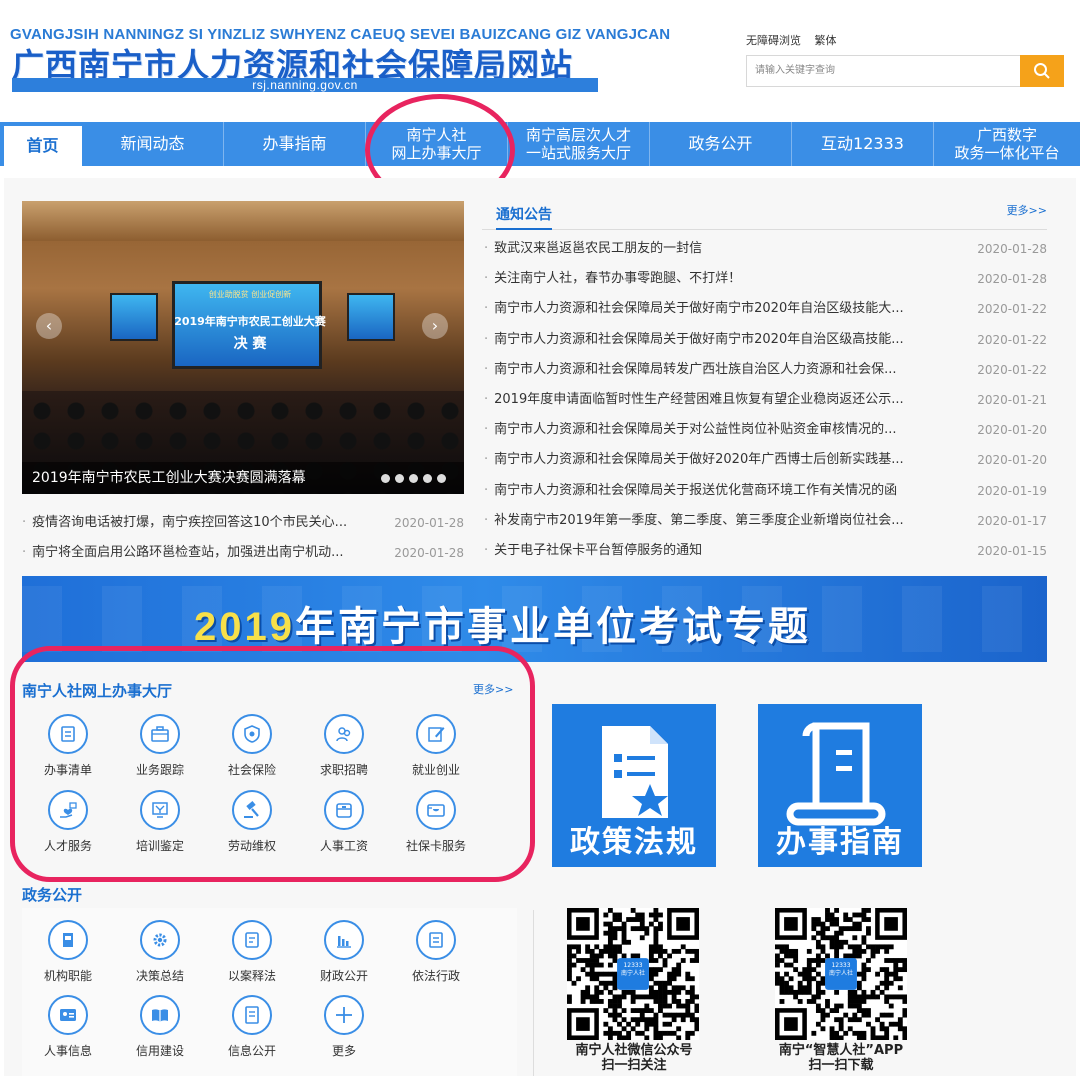  I want to click on carousel-prev-button: ‹, so click(49, 326).